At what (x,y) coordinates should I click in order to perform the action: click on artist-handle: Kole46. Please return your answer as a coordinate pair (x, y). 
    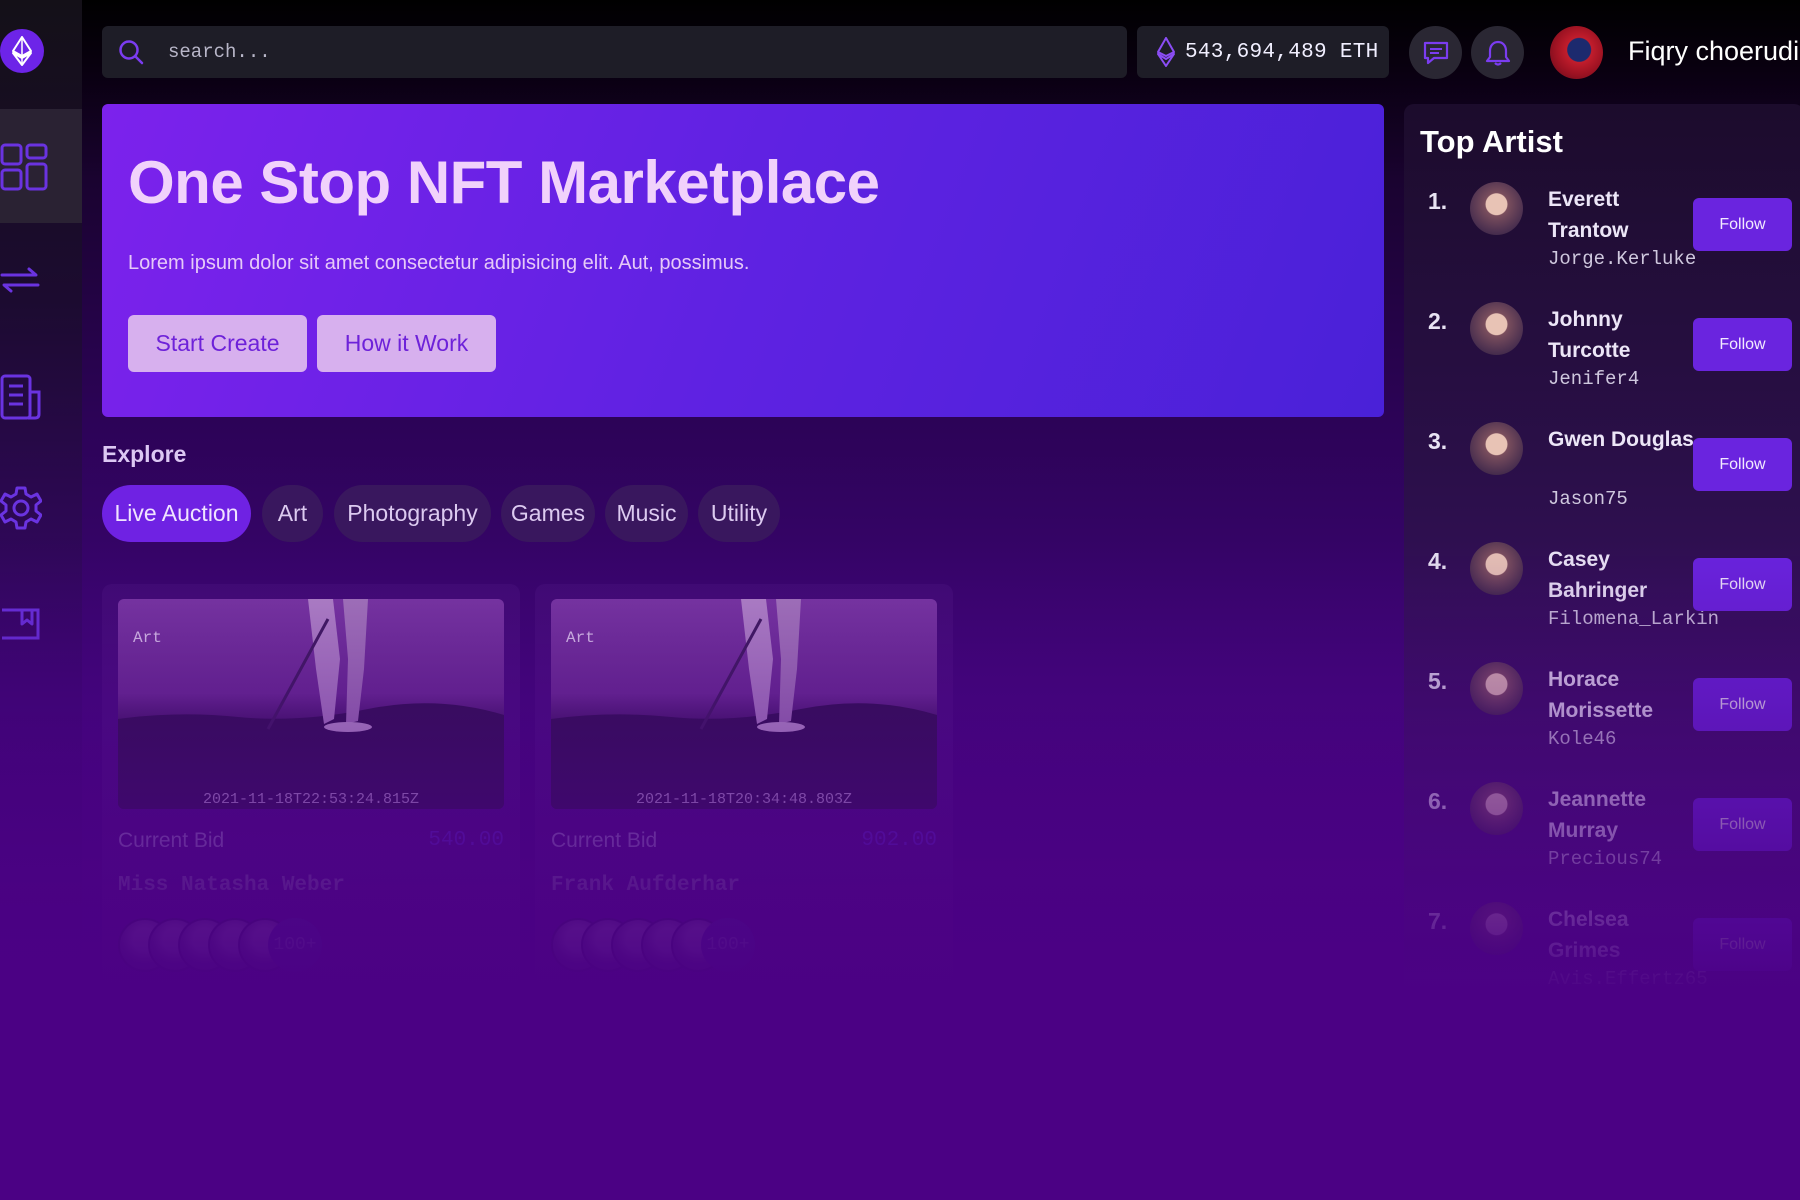
    Looking at the image, I should click on (1582, 739).